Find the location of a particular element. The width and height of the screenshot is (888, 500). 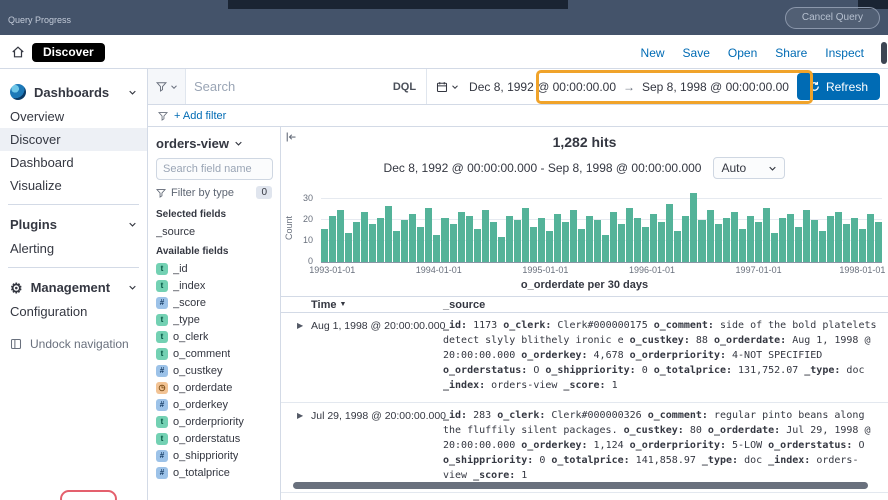

nav-item-discover: Discover is located at coordinates (73, 139).